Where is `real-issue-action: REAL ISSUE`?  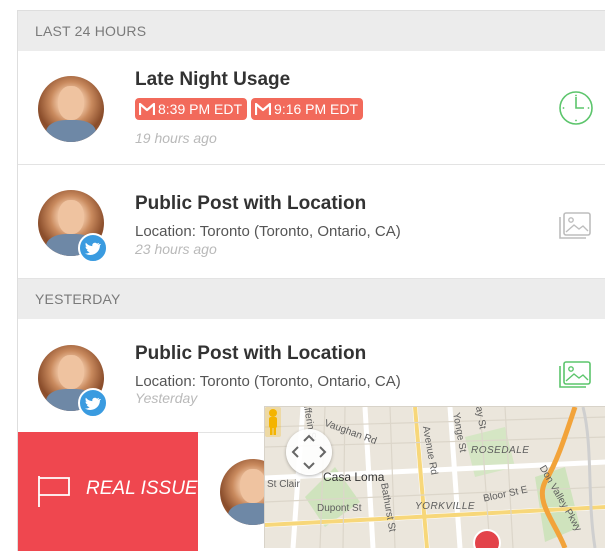 real-issue-action: REAL ISSUE is located at coordinates (108, 491).